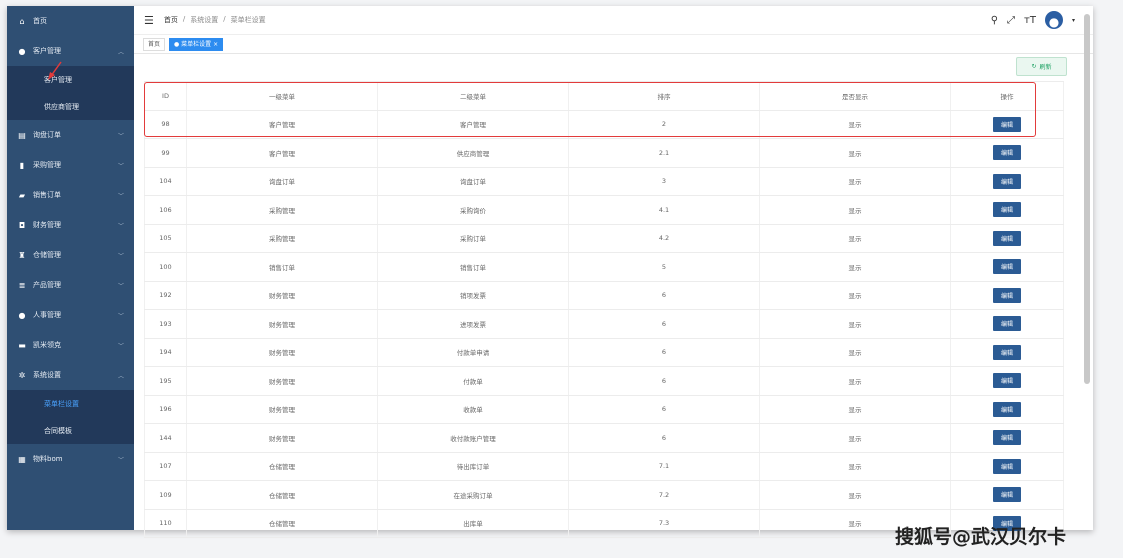 Image resolution: width=1123 pixels, height=558 pixels. Describe the element at coordinates (1030, 20) in the screenshot. I see `font-size-icon: ᴛT` at that location.